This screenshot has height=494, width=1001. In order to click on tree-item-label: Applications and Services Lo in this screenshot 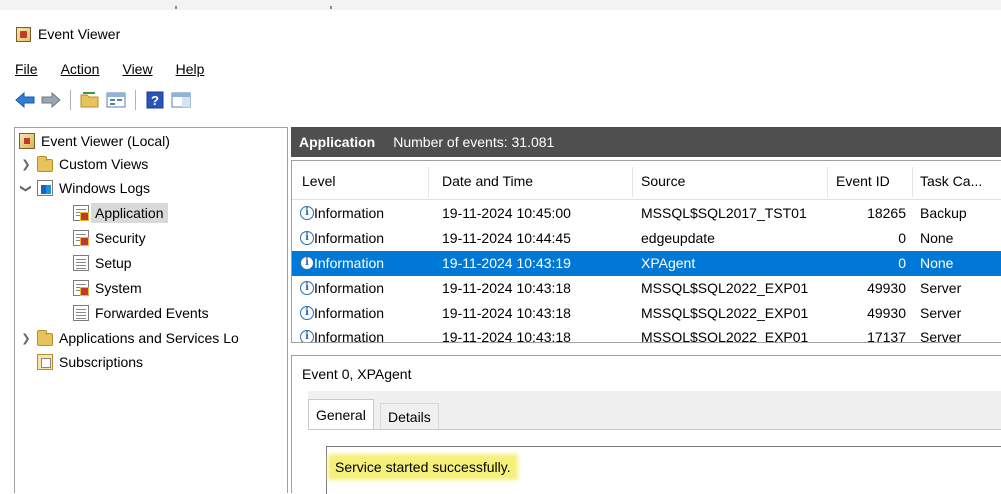, I will do `click(149, 338)`.